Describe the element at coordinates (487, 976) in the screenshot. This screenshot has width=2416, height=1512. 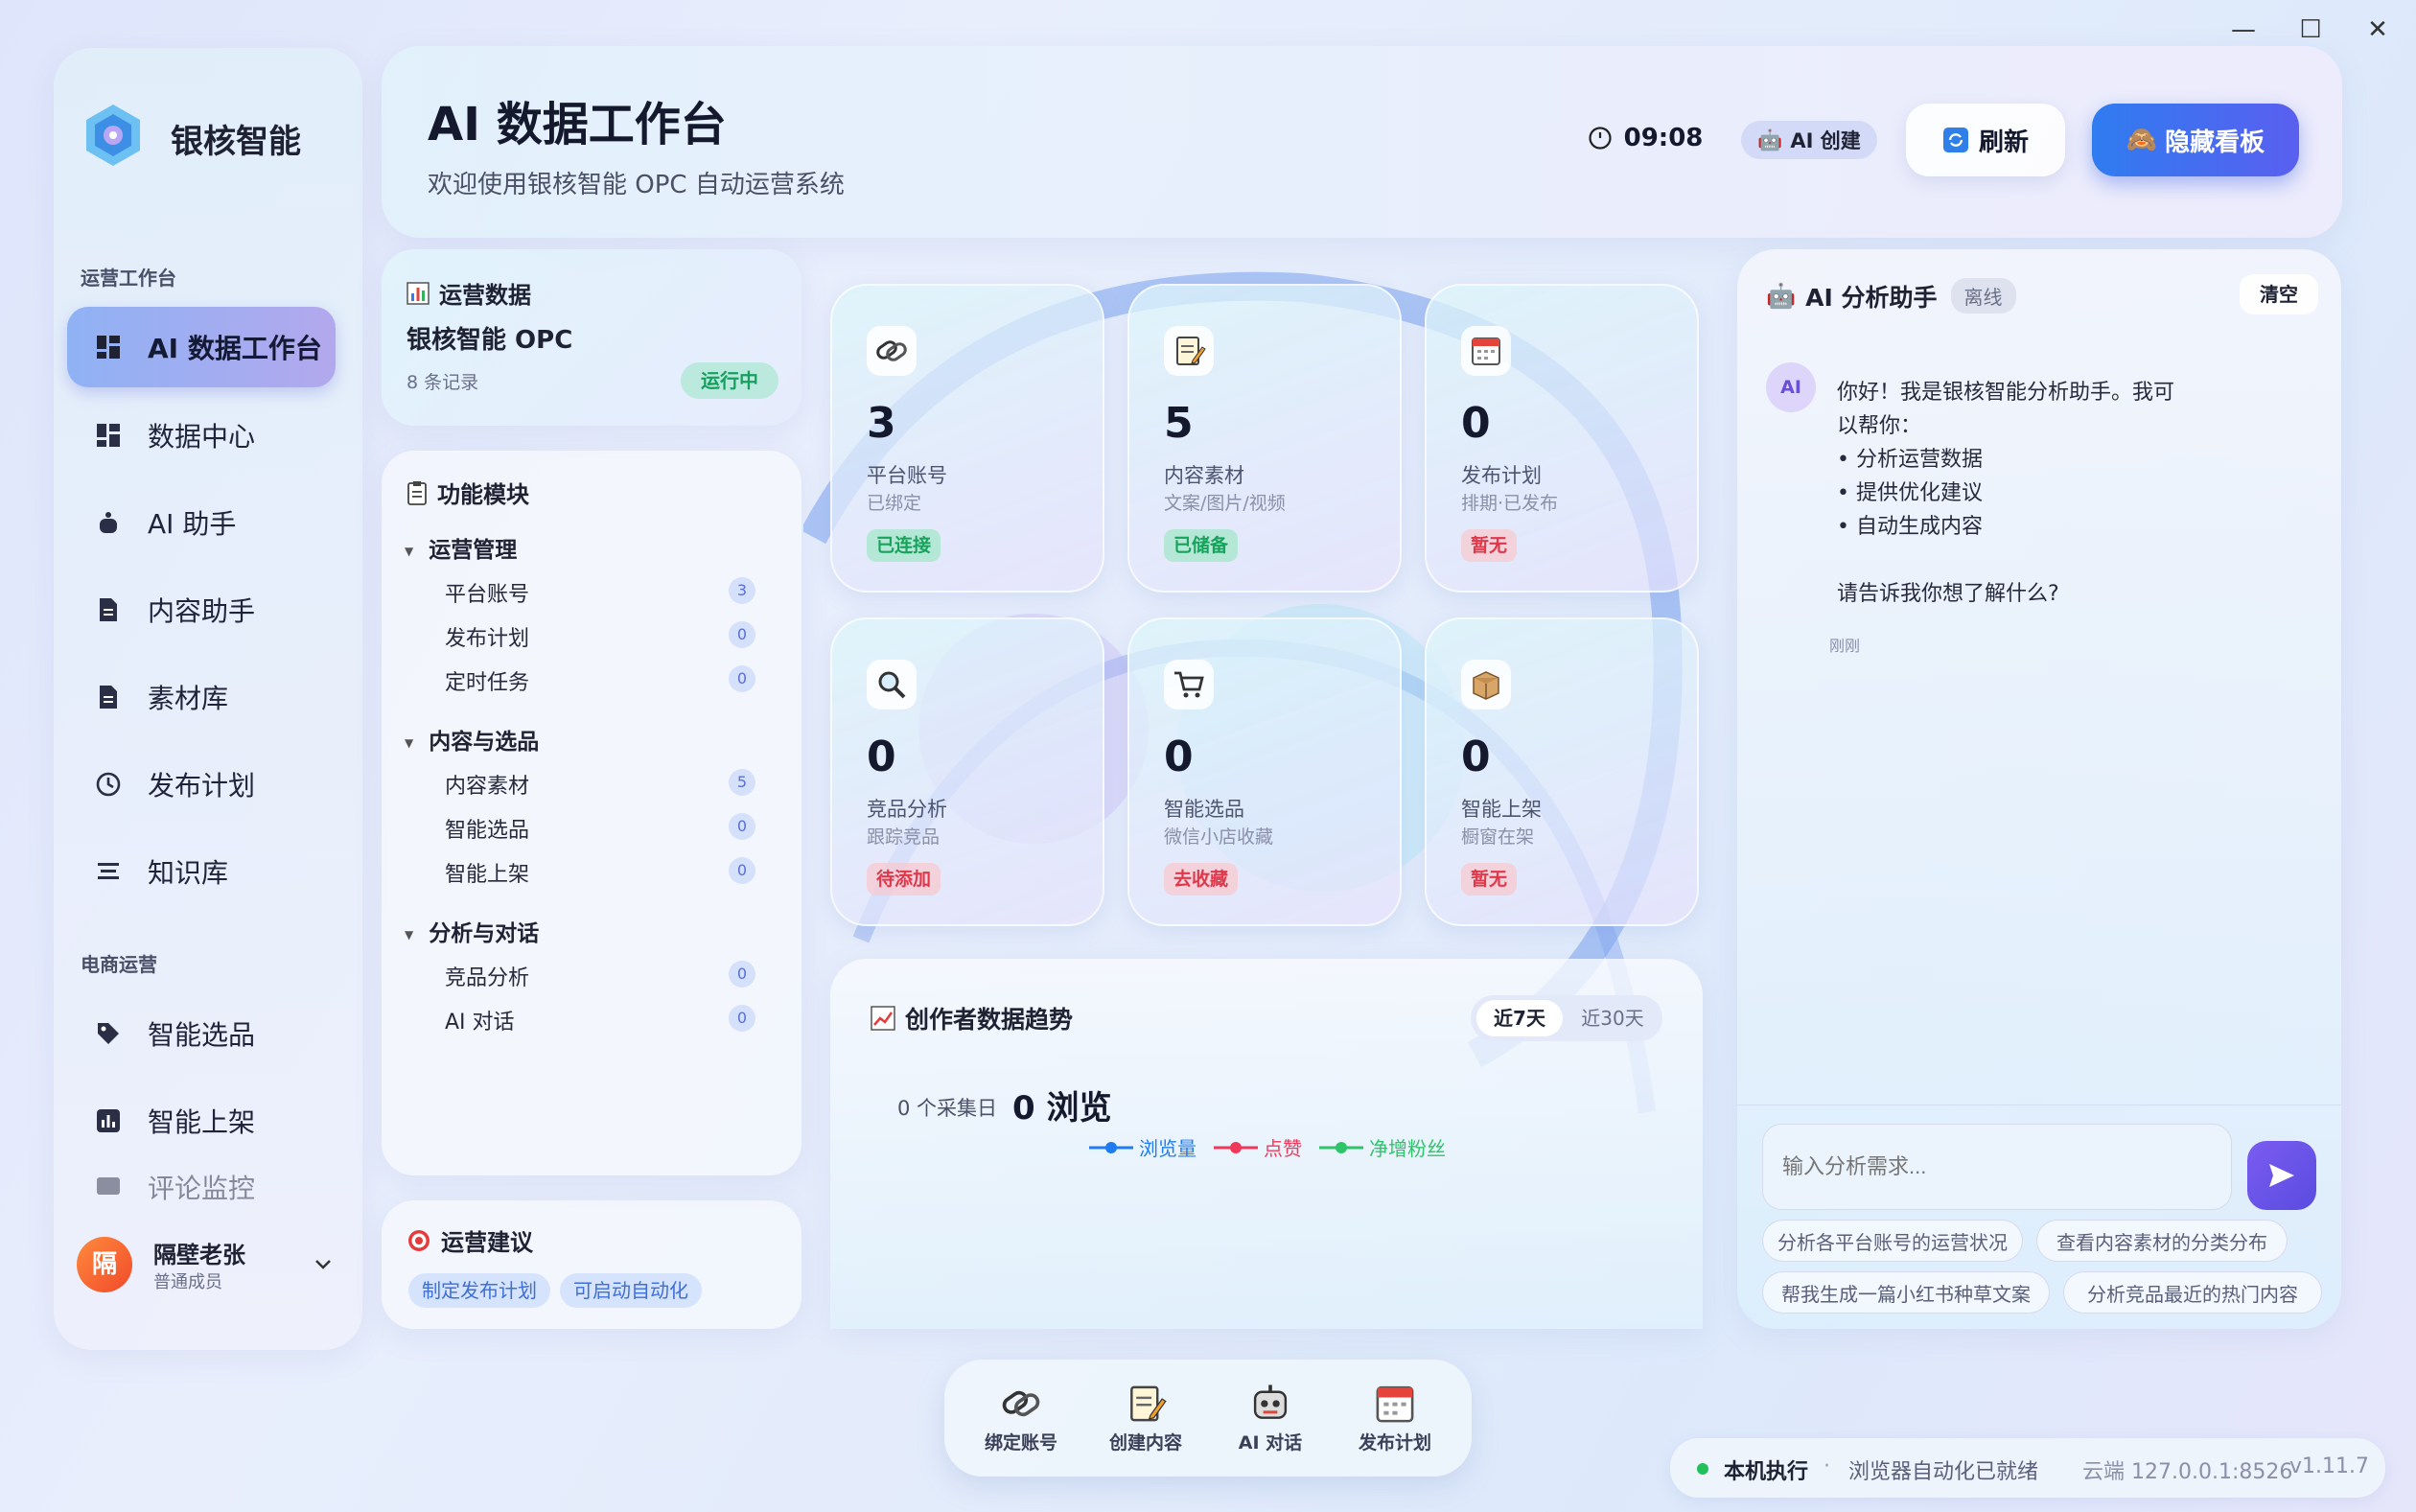
I see `module-competitor-analysis: 竞品分析` at that location.